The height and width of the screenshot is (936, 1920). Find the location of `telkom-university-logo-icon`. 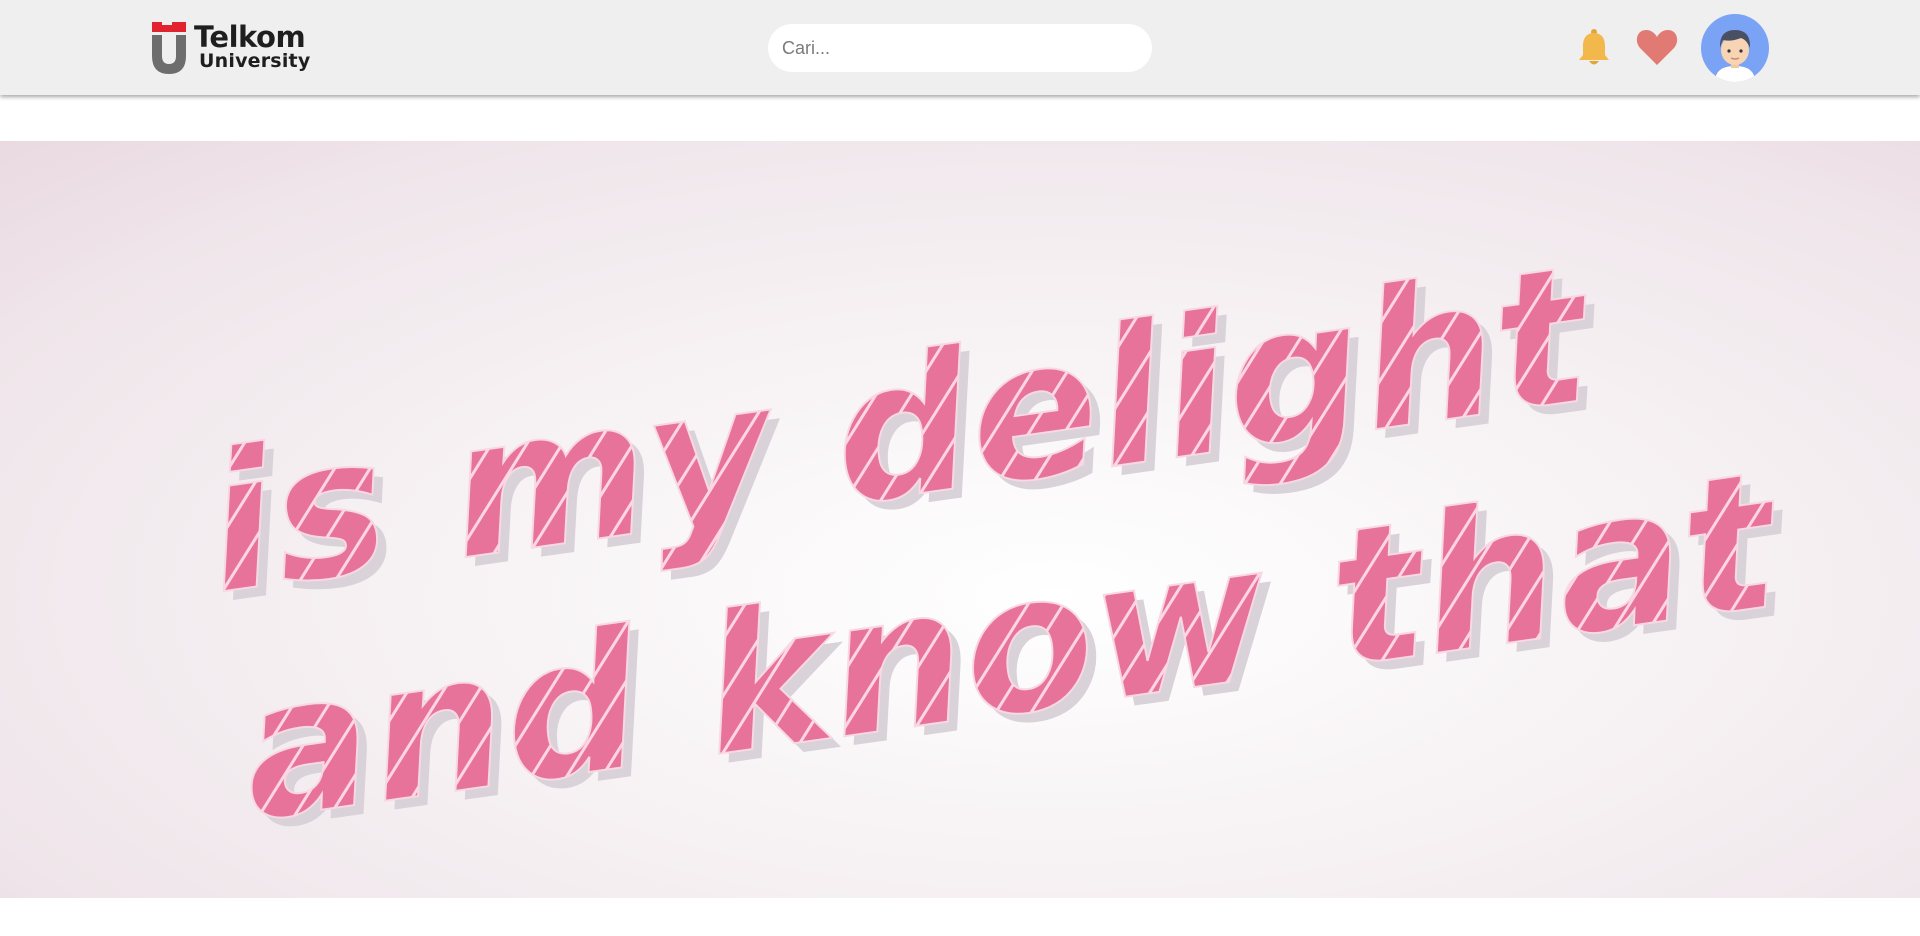

telkom-university-logo-icon is located at coordinates (169, 48).